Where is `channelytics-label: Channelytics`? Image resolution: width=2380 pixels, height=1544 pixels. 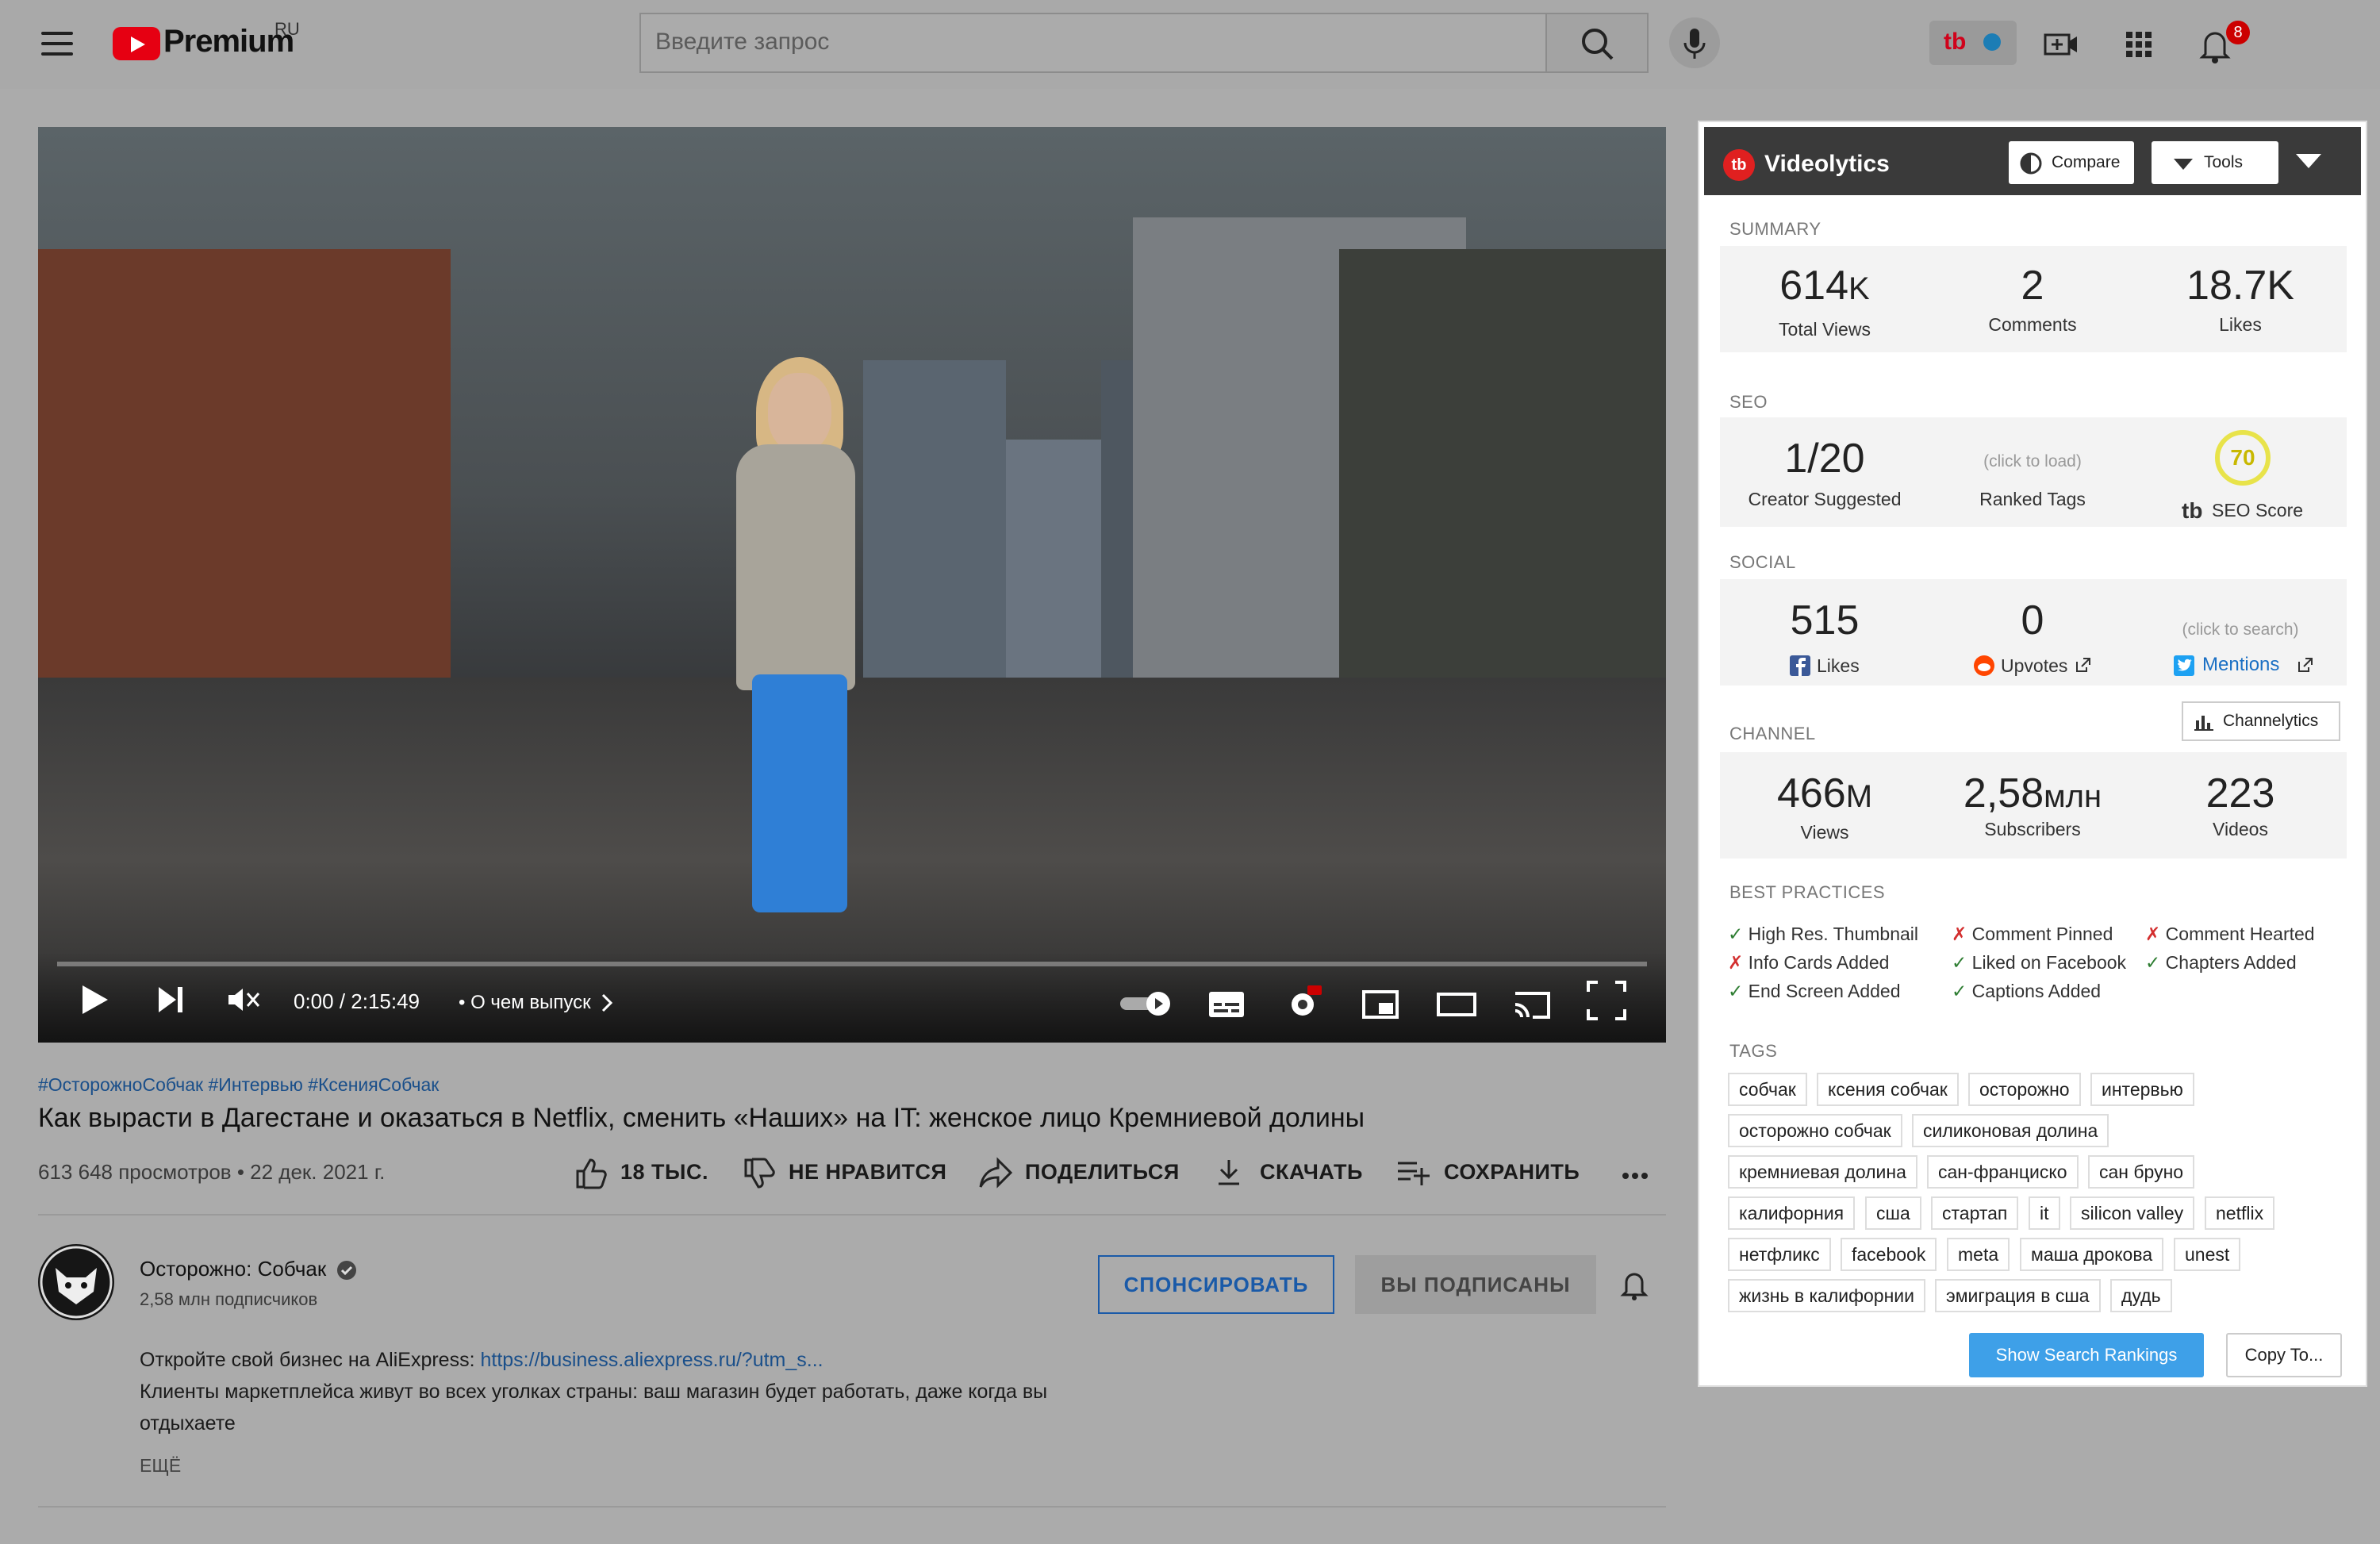
channelytics-label: Channelytics is located at coordinates (2271, 721).